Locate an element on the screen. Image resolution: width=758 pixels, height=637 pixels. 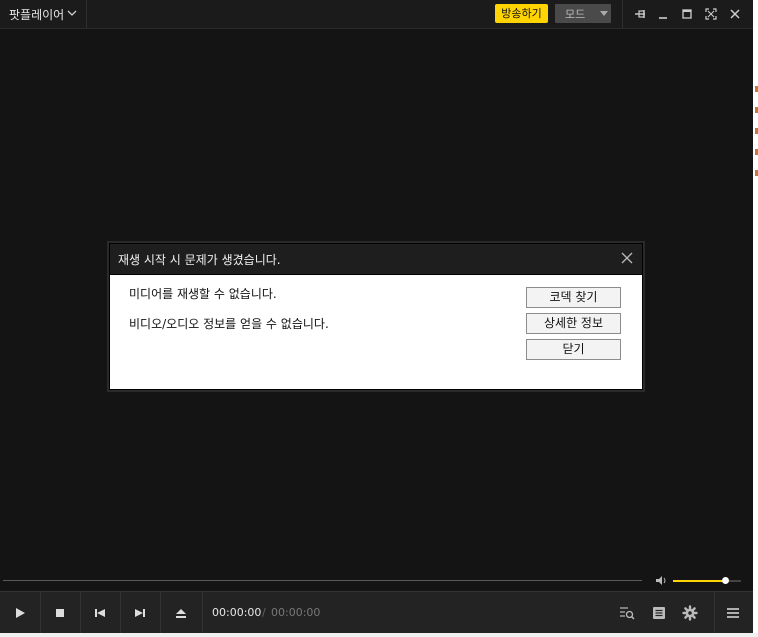
gear-icon is located at coordinates (690, 613).